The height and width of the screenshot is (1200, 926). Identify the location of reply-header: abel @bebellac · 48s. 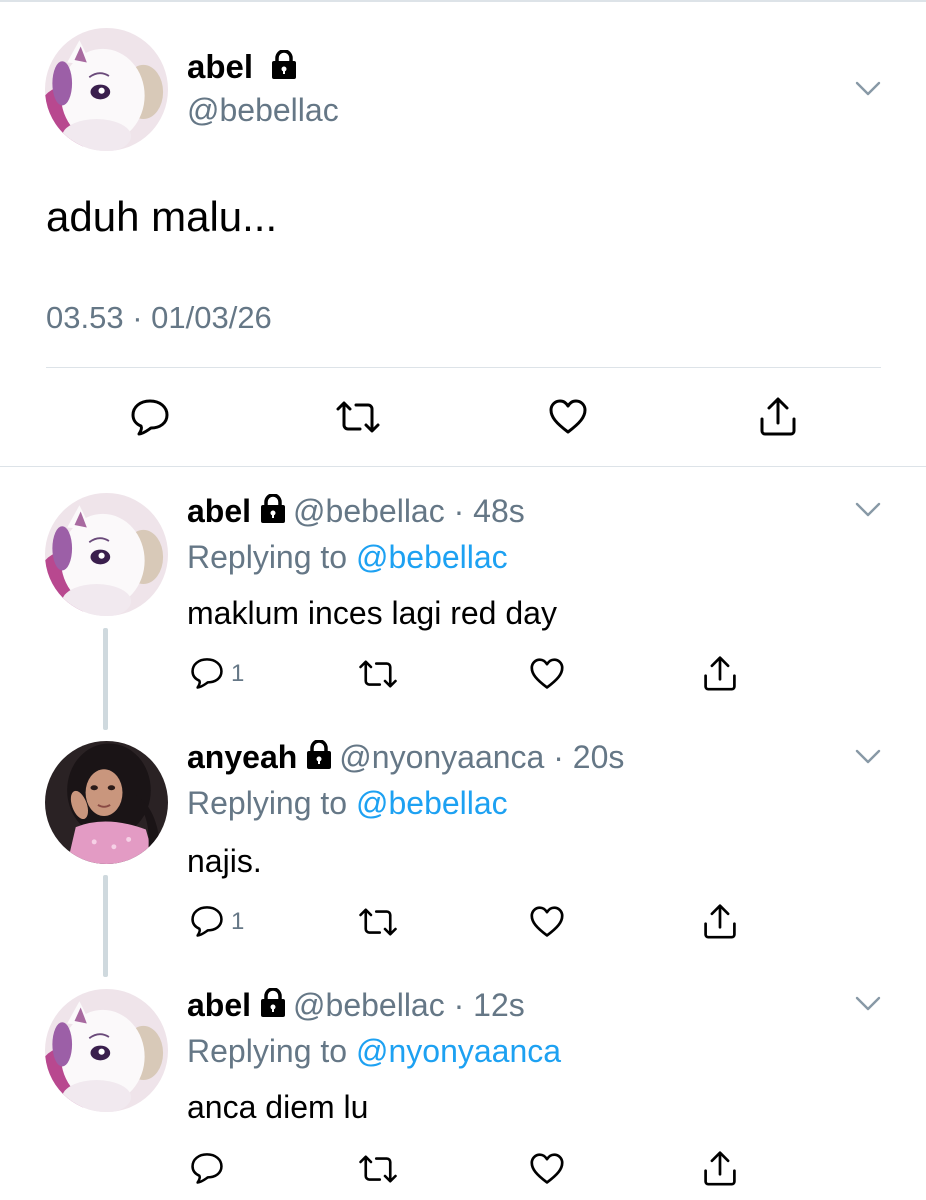
(356, 511).